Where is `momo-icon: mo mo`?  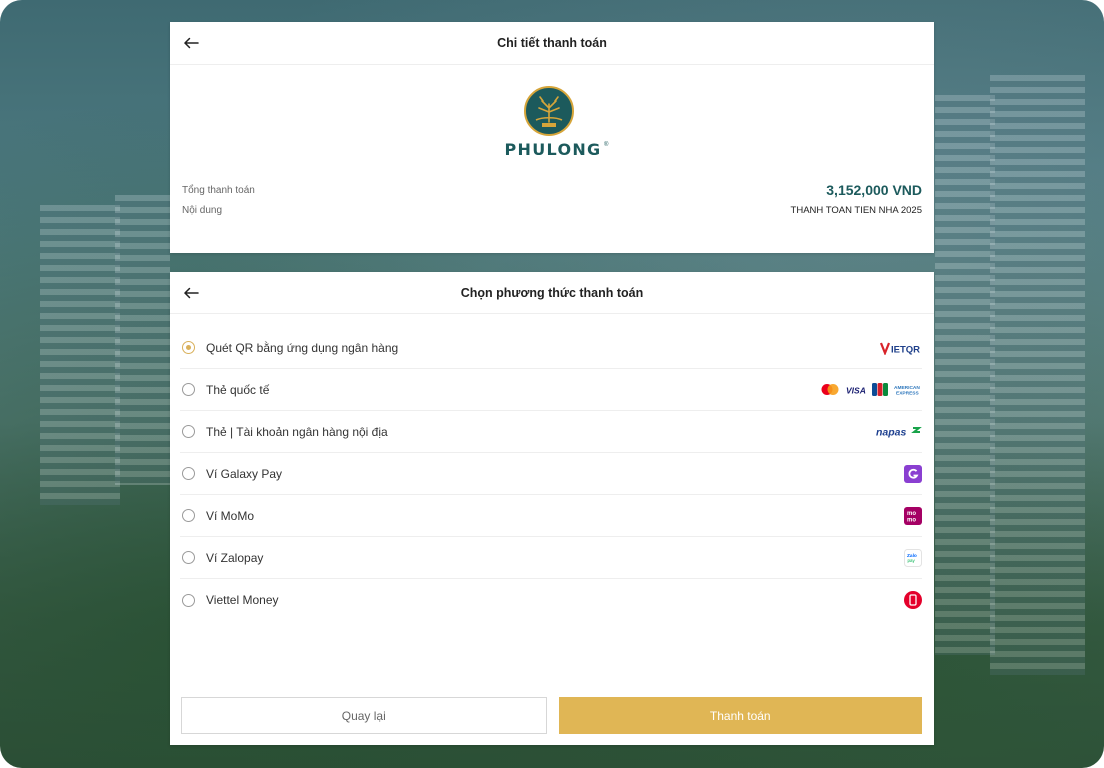
momo-icon: mo mo is located at coordinates (913, 515).